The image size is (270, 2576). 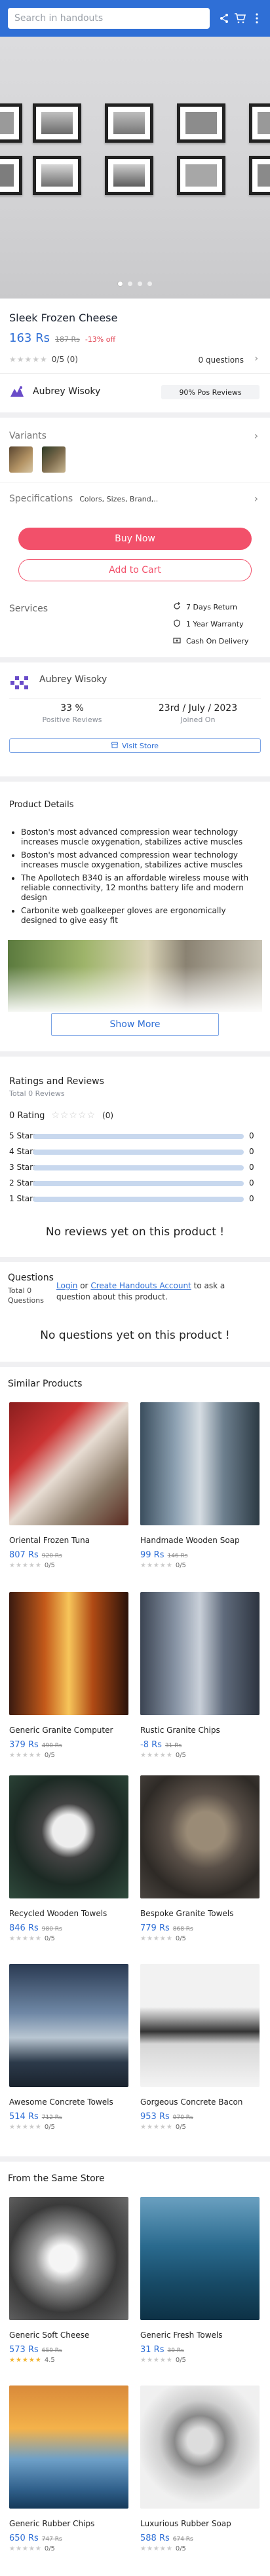 I want to click on visit-store-button: Visit Store, so click(x=135, y=745).